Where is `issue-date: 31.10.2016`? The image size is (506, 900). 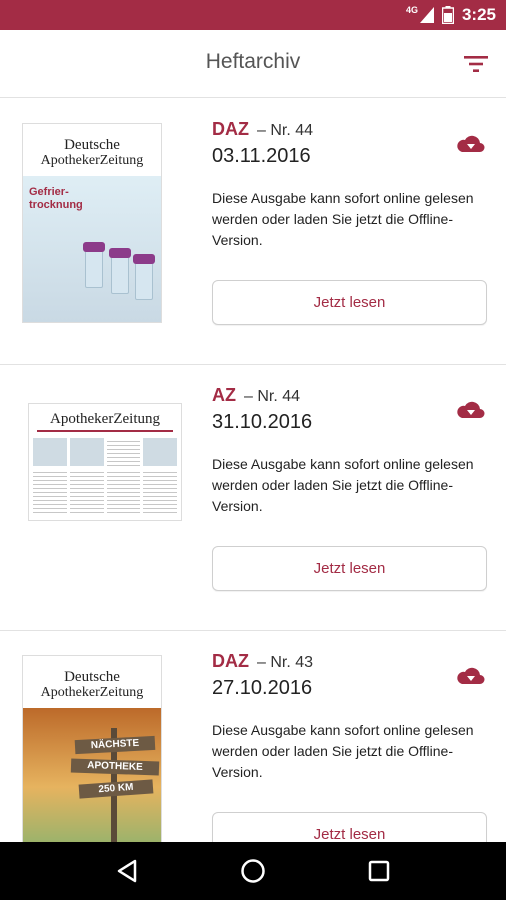 issue-date: 31.10.2016 is located at coordinates (262, 422).